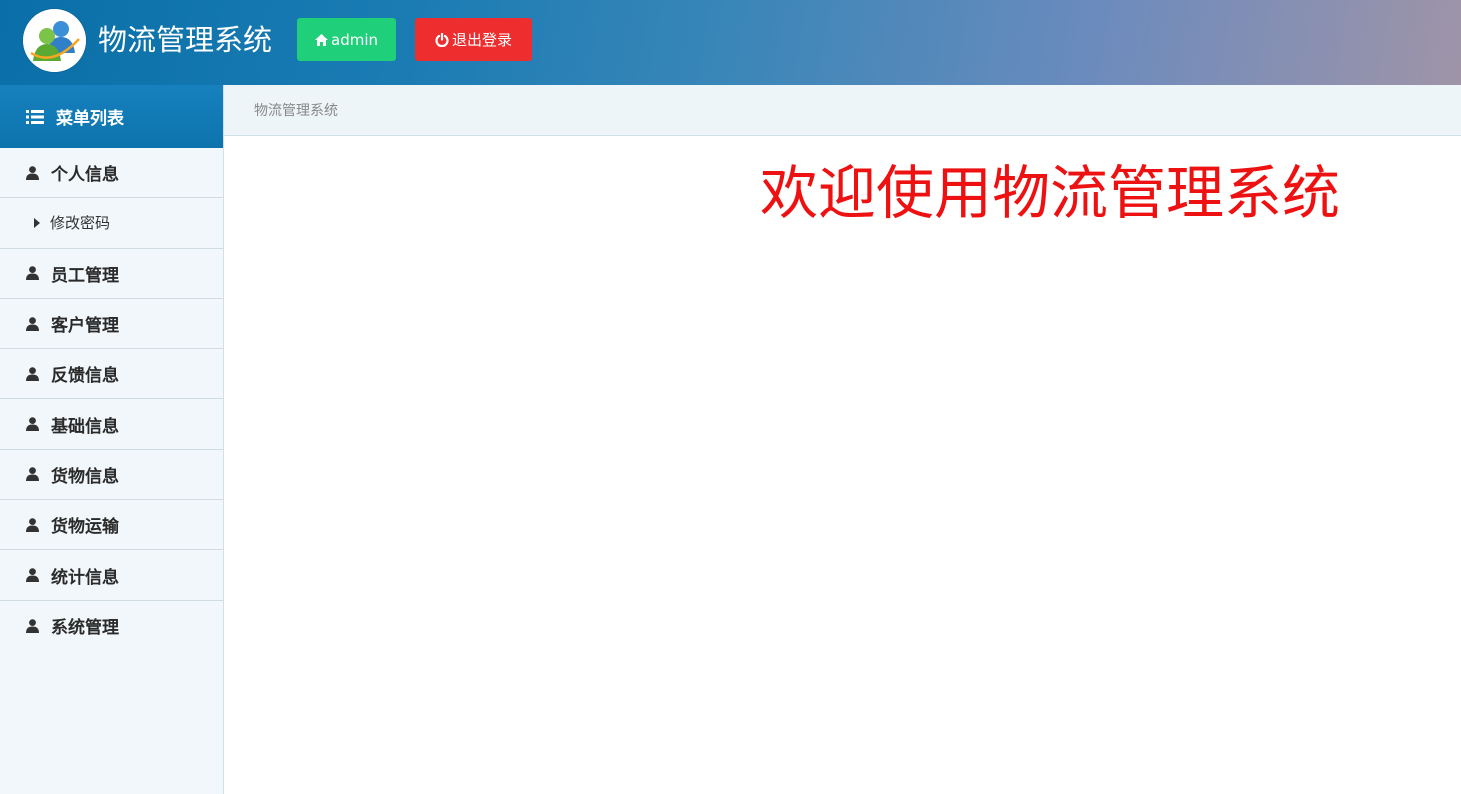  Describe the element at coordinates (481, 40) in the screenshot. I see `logout-label: 退出登录` at that location.